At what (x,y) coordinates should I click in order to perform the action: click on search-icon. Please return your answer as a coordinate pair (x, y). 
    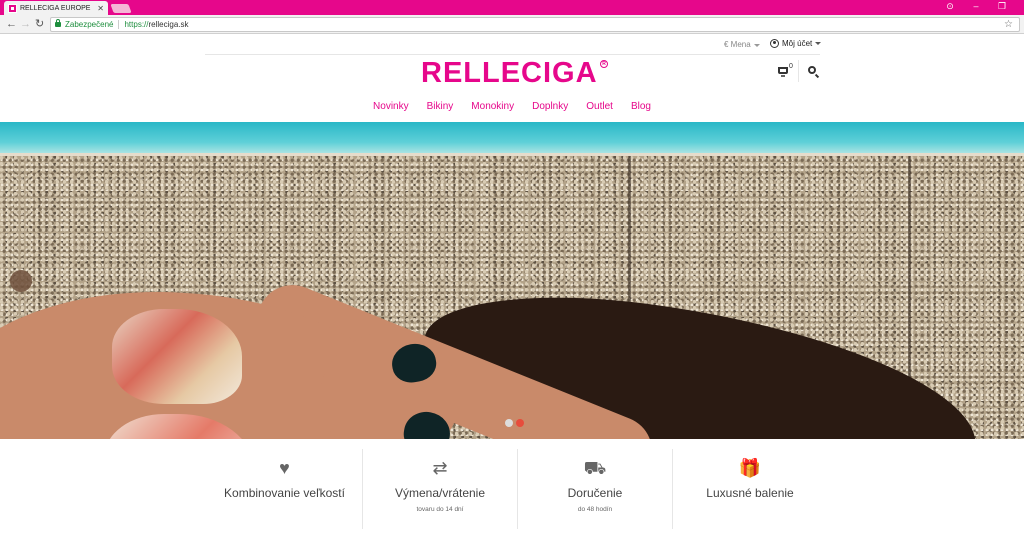
    Looking at the image, I should click on (812, 70).